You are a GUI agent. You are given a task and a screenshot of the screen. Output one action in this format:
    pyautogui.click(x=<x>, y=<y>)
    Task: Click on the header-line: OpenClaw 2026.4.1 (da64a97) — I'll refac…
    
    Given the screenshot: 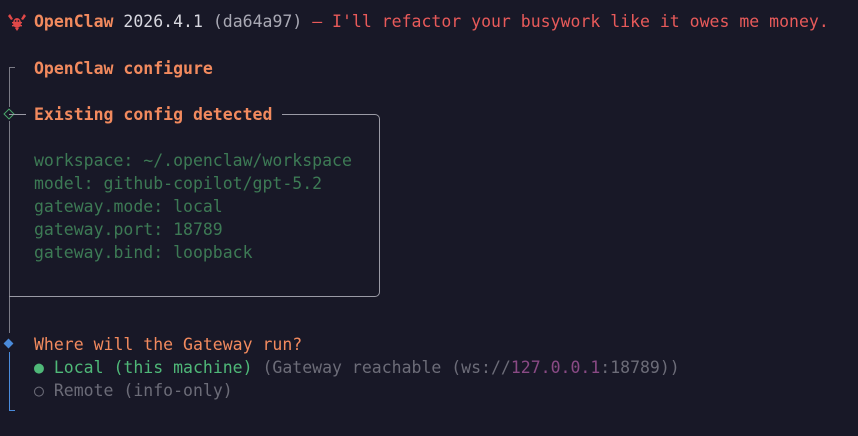 What is the action you would take?
    pyautogui.click(x=431, y=21)
    